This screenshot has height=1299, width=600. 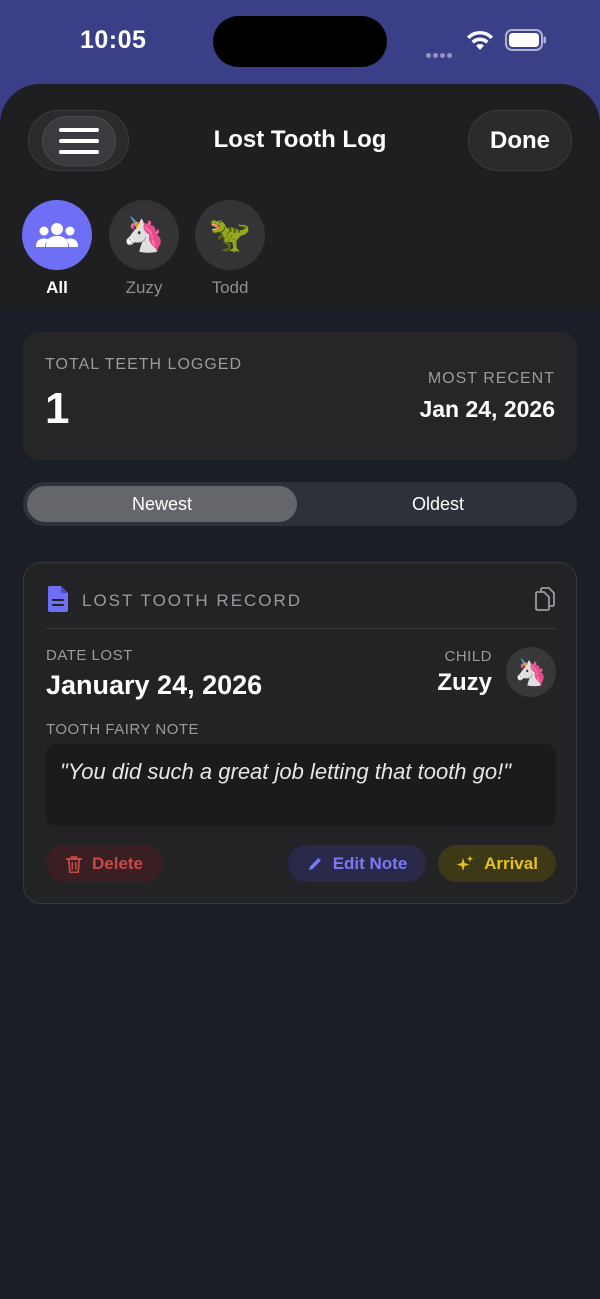 What do you see at coordinates (442, 51) in the screenshot?
I see `cellular-signal-icon` at bounding box center [442, 51].